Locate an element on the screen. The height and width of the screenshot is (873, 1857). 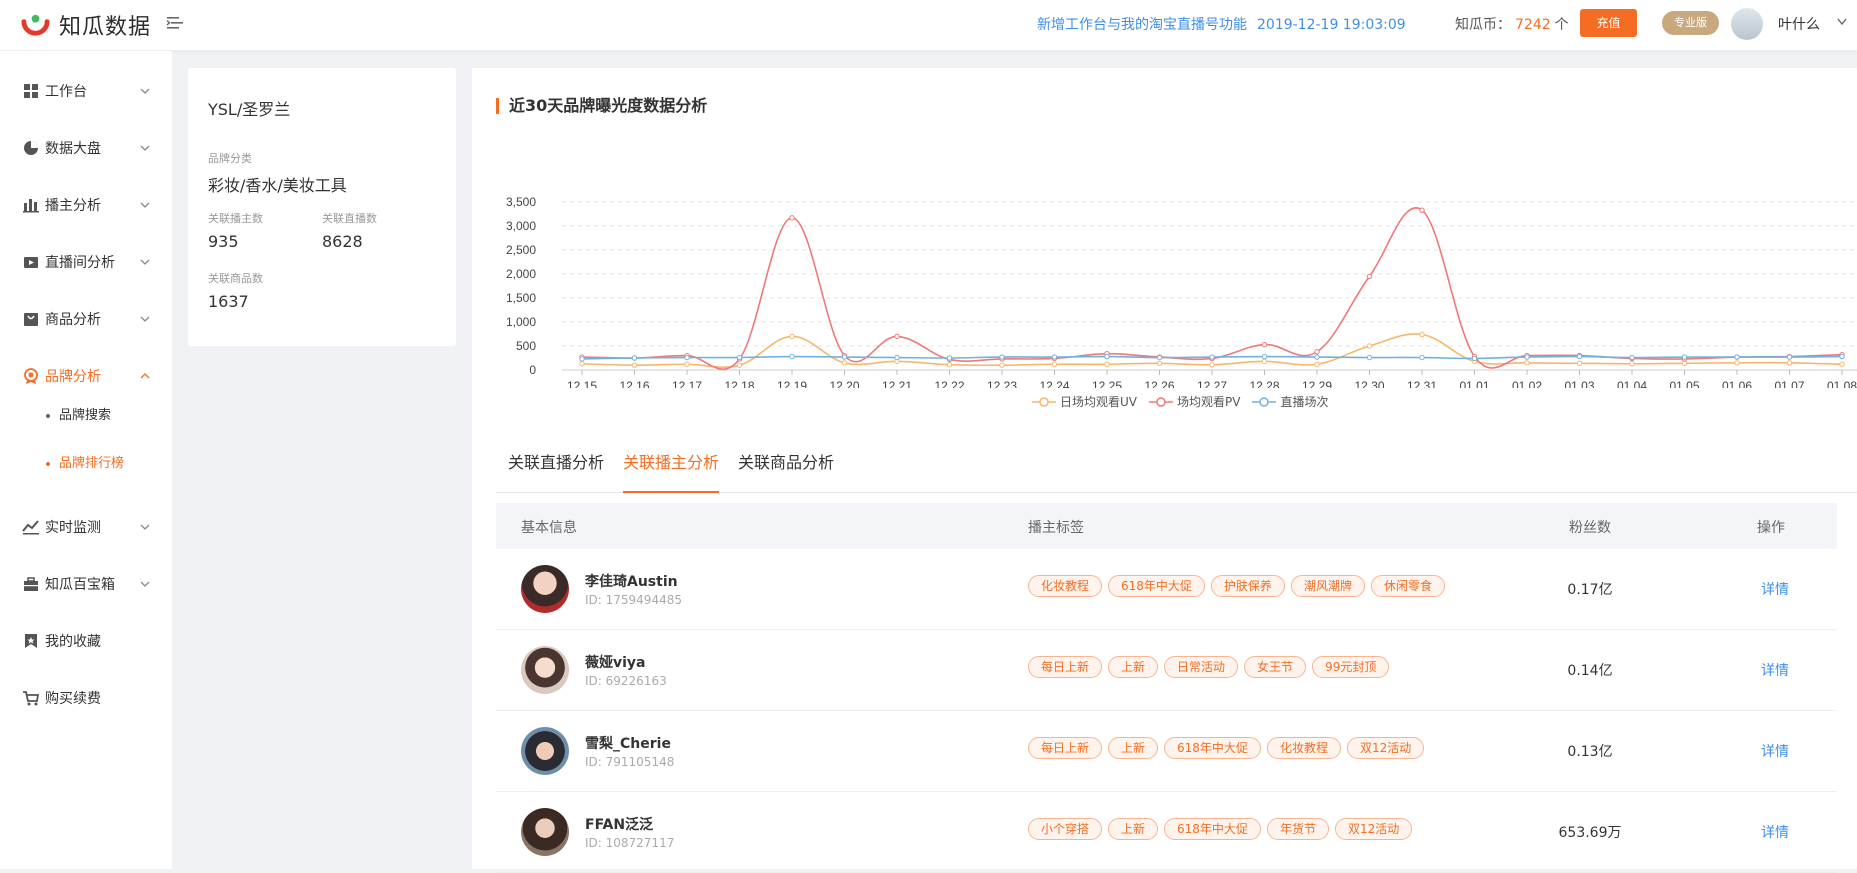
x-tick-label: 12.24 is located at coordinates (1054, 383).